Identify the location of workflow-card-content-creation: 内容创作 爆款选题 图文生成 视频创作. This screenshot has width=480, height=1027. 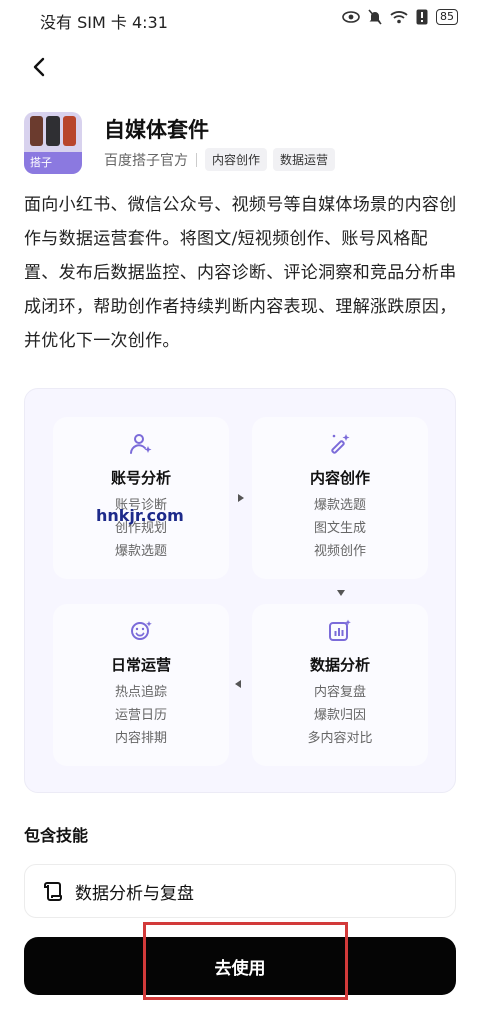
(340, 498).